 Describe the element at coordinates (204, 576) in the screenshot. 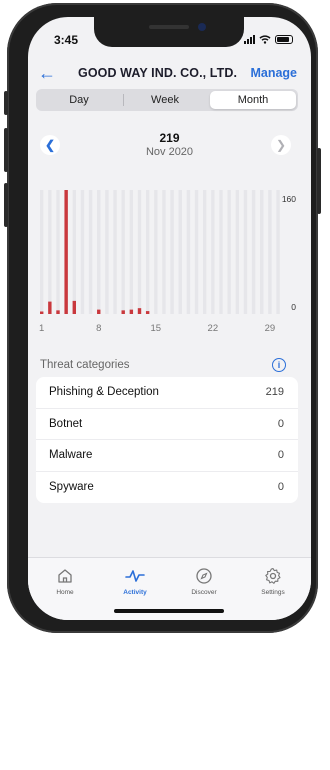

I see `compass-icon` at that location.